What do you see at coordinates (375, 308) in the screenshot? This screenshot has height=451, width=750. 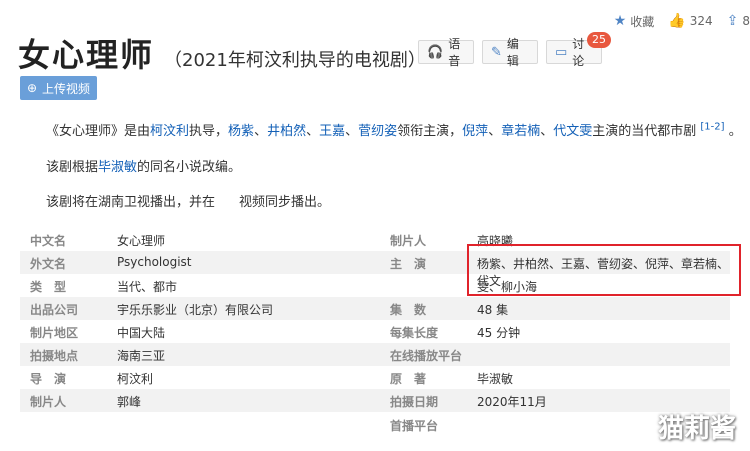 I see `info-row: 出品公司 宇乐乐影业（北京）有限公司 集 数 48 集` at bounding box center [375, 308].